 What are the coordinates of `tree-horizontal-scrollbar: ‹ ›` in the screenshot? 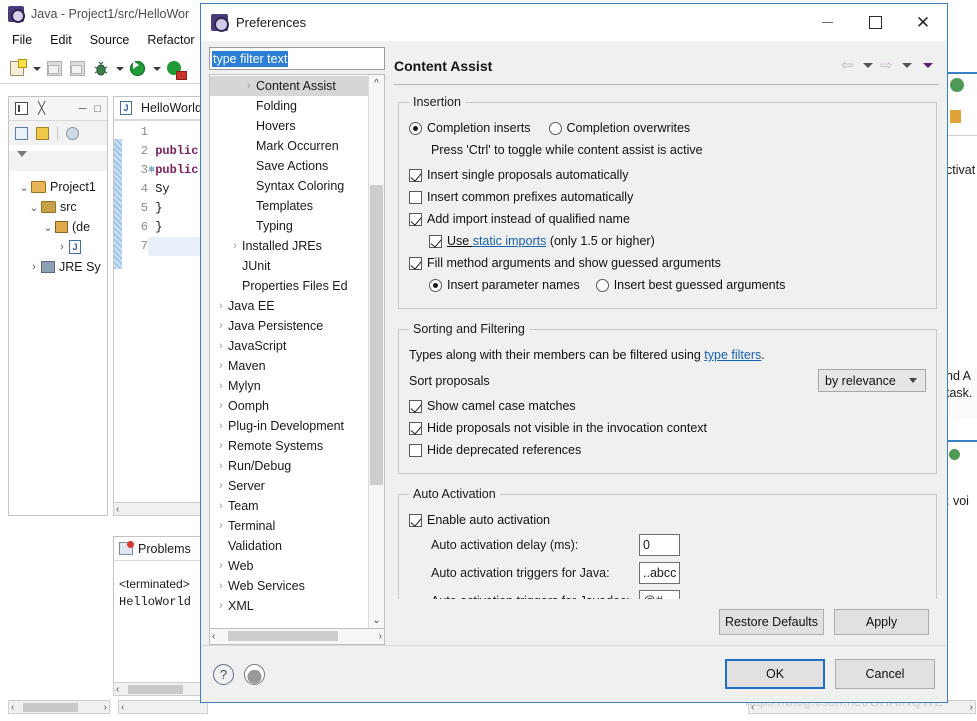 It's located at (297, 637).